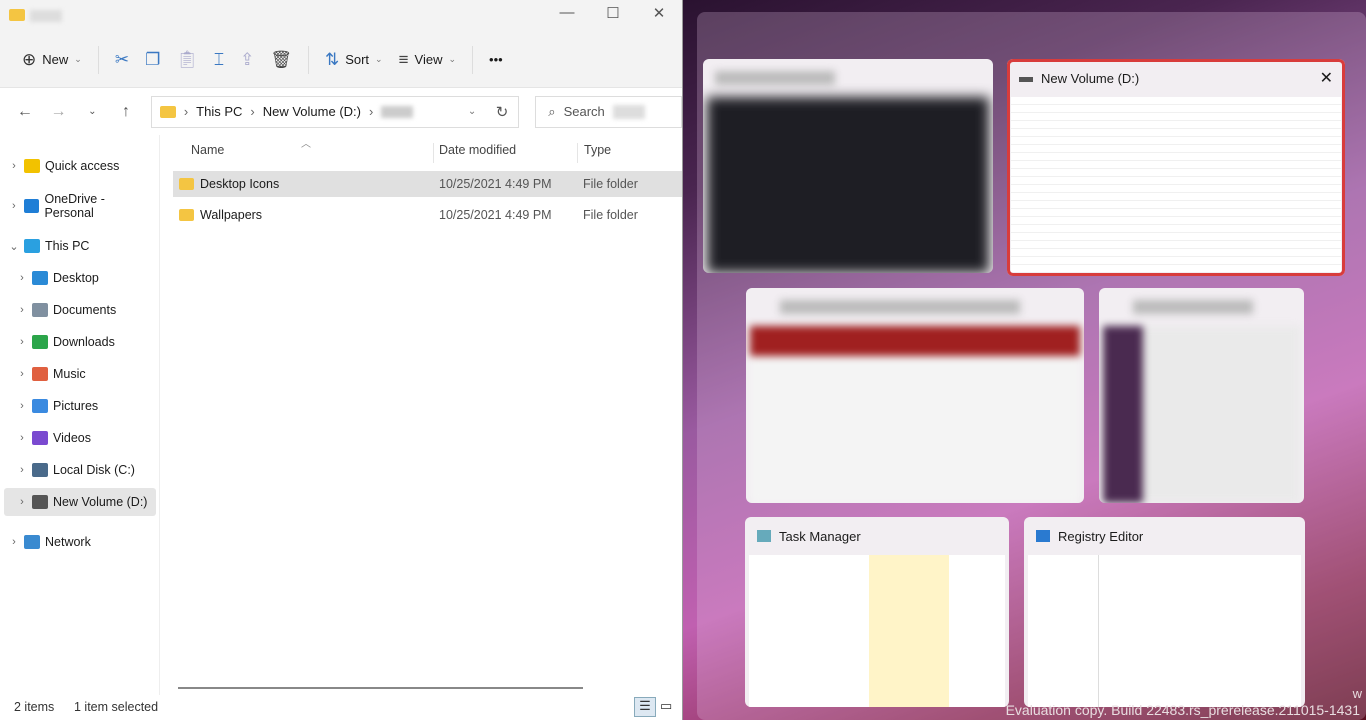 Image resolution: width=1366 pixels, height=720 pixels. I want to click on close-button: ✕, so click(659, 13).